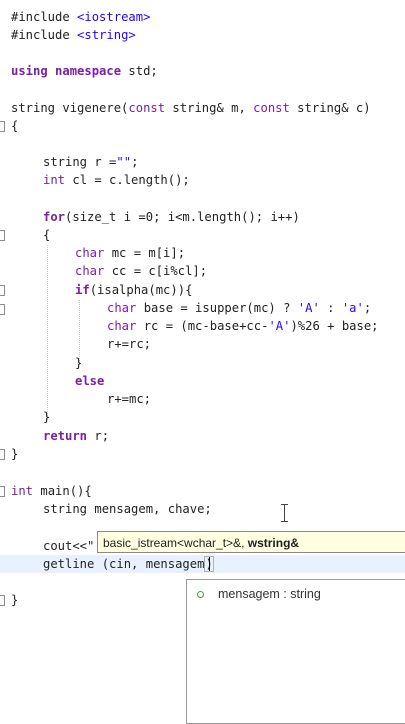  I want to click on keyword: return, so click(65, 436).